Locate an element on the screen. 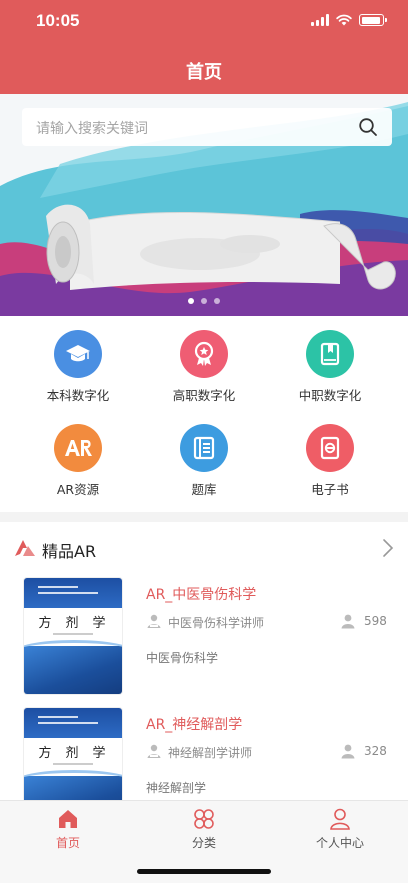 The width and height of the screenshot is (408, 883). category-gaozhi: 高职数字化 is located at coordinates (204, 367).